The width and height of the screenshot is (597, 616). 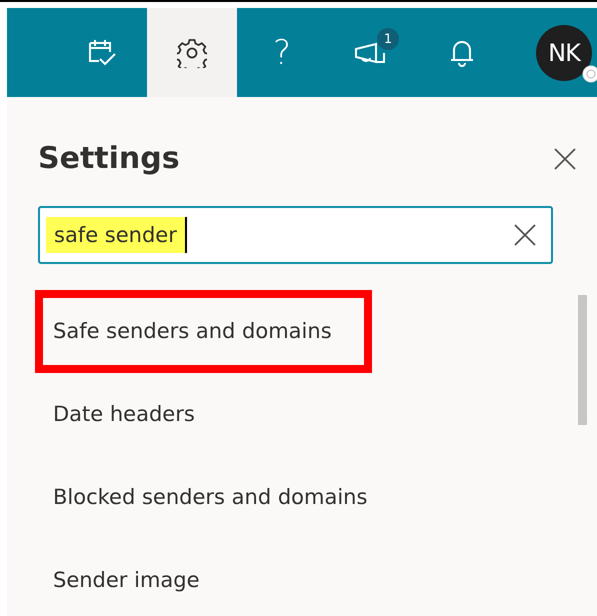 What do you see at coordinates (135, 414) in the screenshot?
I see `search-result: Date headers` at bounding box center [135, 414].